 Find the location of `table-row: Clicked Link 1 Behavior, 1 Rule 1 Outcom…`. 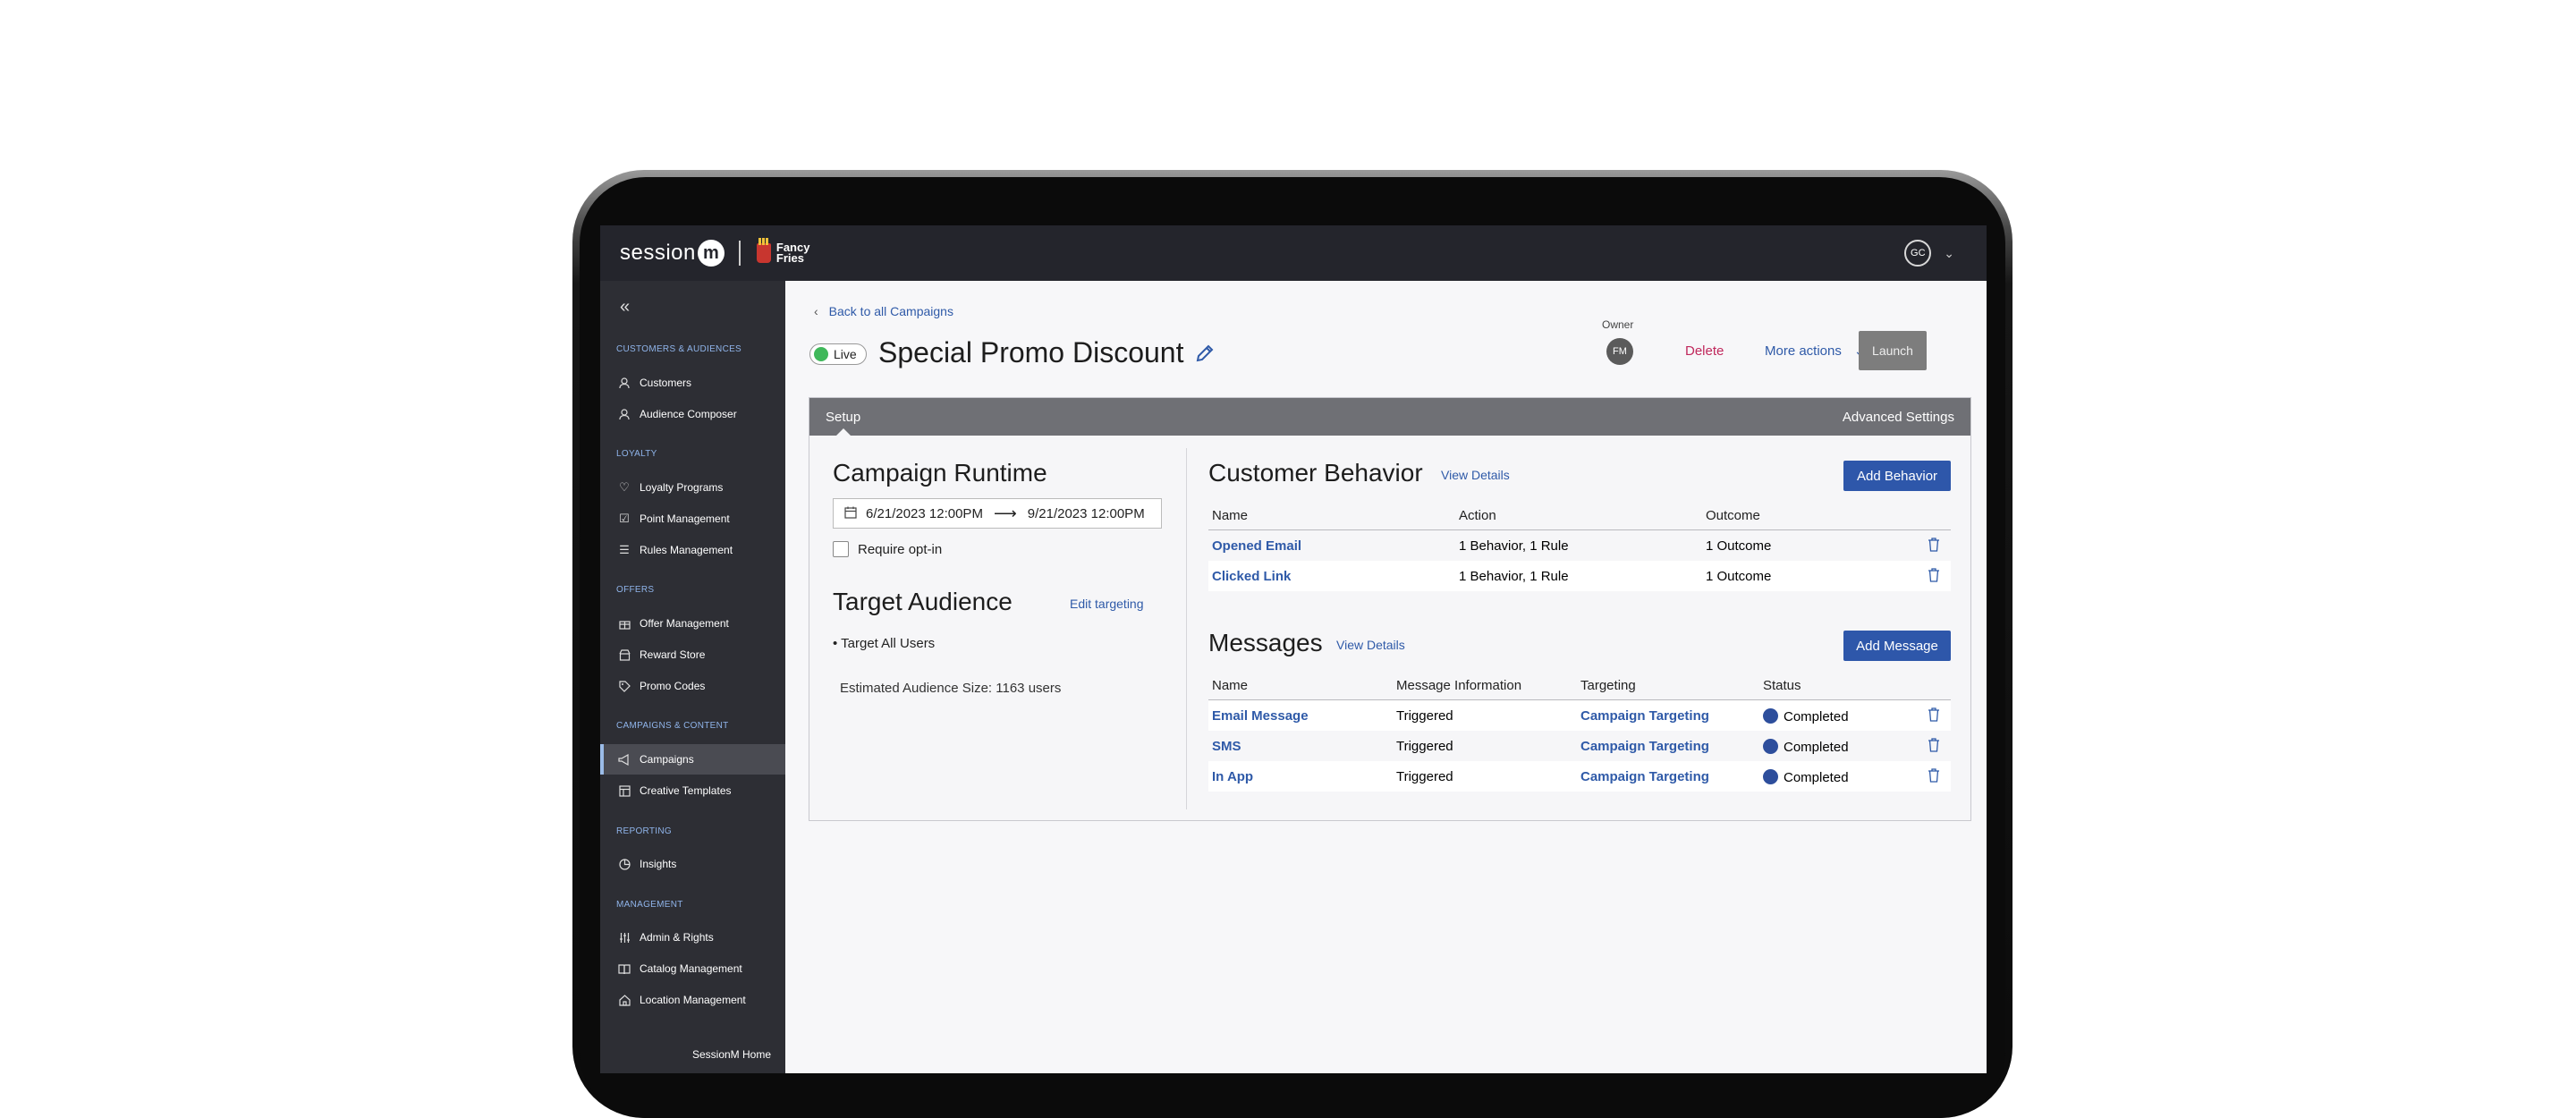

table-row: Clicked Link 1 Behavior, 1 Rule 1 Outcom… is located at coordinates (1579, 576).